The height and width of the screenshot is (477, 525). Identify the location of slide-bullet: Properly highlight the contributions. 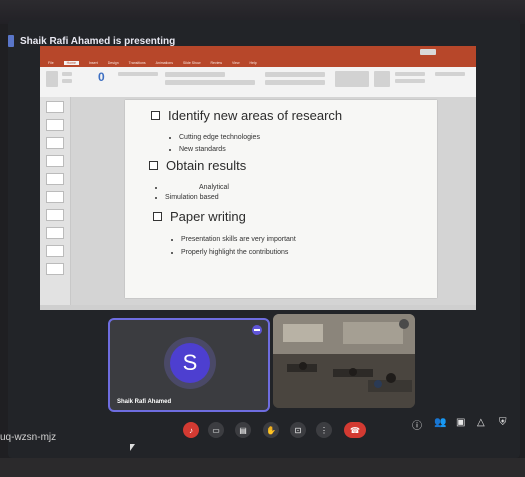
(229, 252).